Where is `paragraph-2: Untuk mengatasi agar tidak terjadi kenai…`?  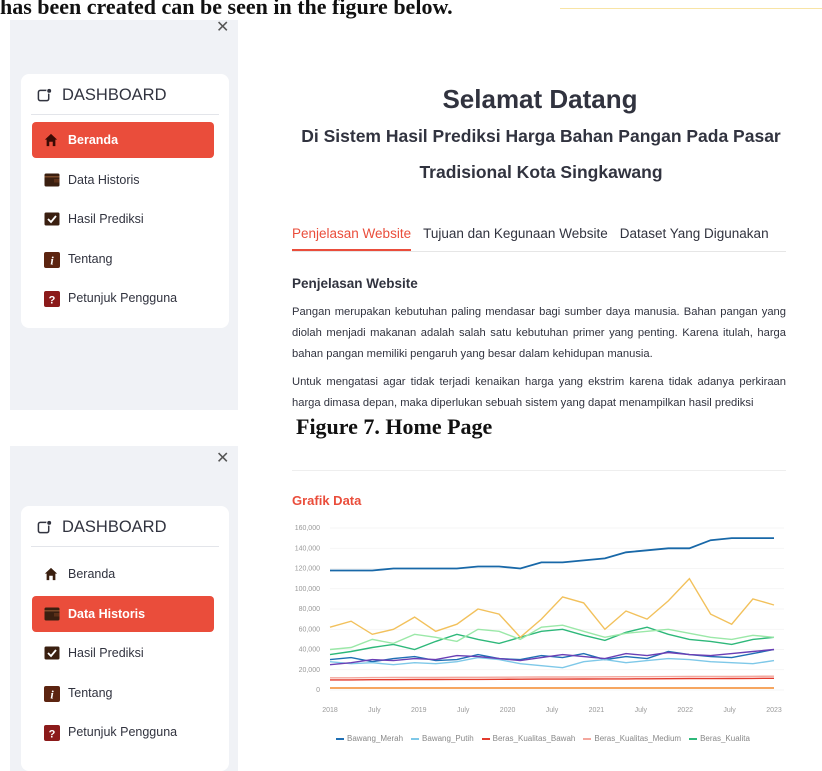
paragraph-2: Untuk mengatasi agar tidak terjadi kenai… is located at coordinates (539, 392).